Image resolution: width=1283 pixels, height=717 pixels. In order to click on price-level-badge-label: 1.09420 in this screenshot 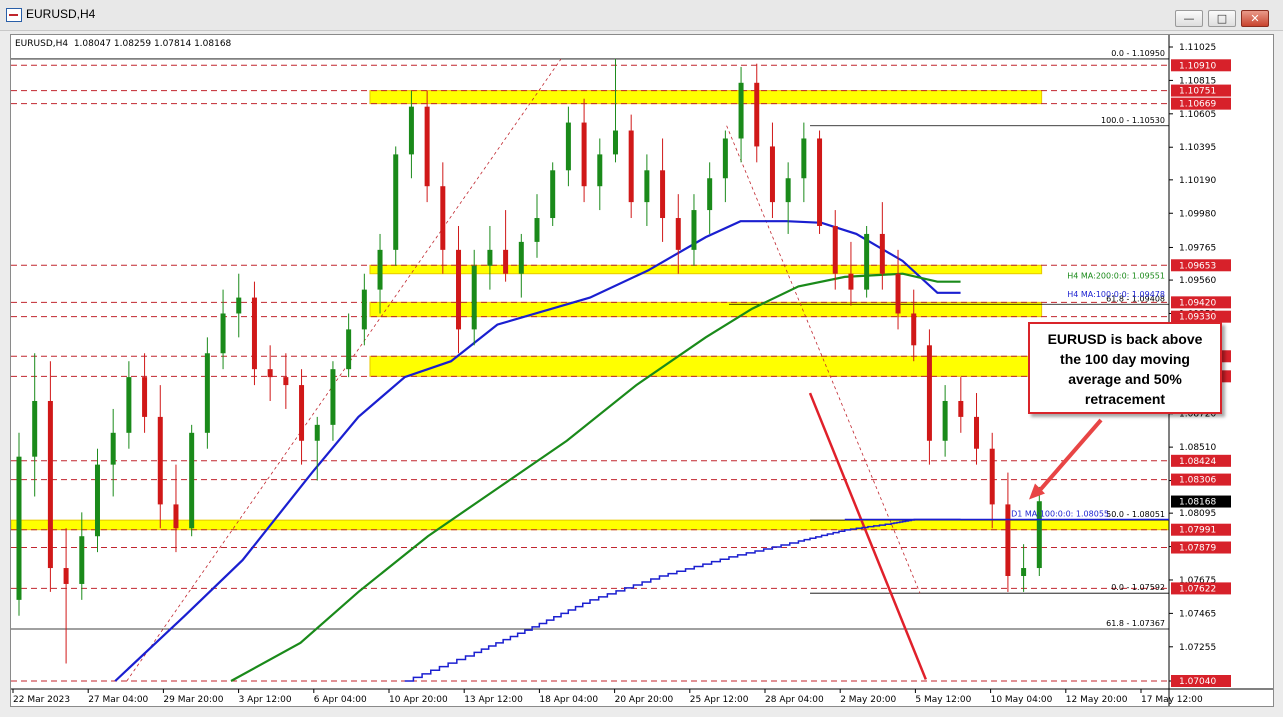, I will do `click(1197, 303)`.